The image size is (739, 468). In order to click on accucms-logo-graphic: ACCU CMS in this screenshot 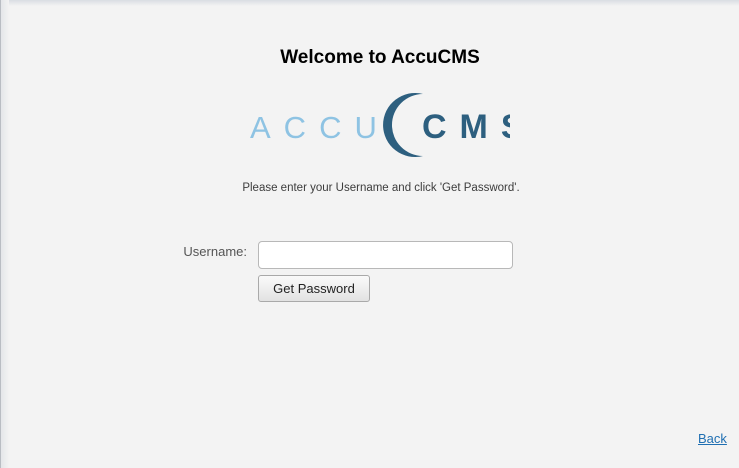, I will do `click(380, 125)`.